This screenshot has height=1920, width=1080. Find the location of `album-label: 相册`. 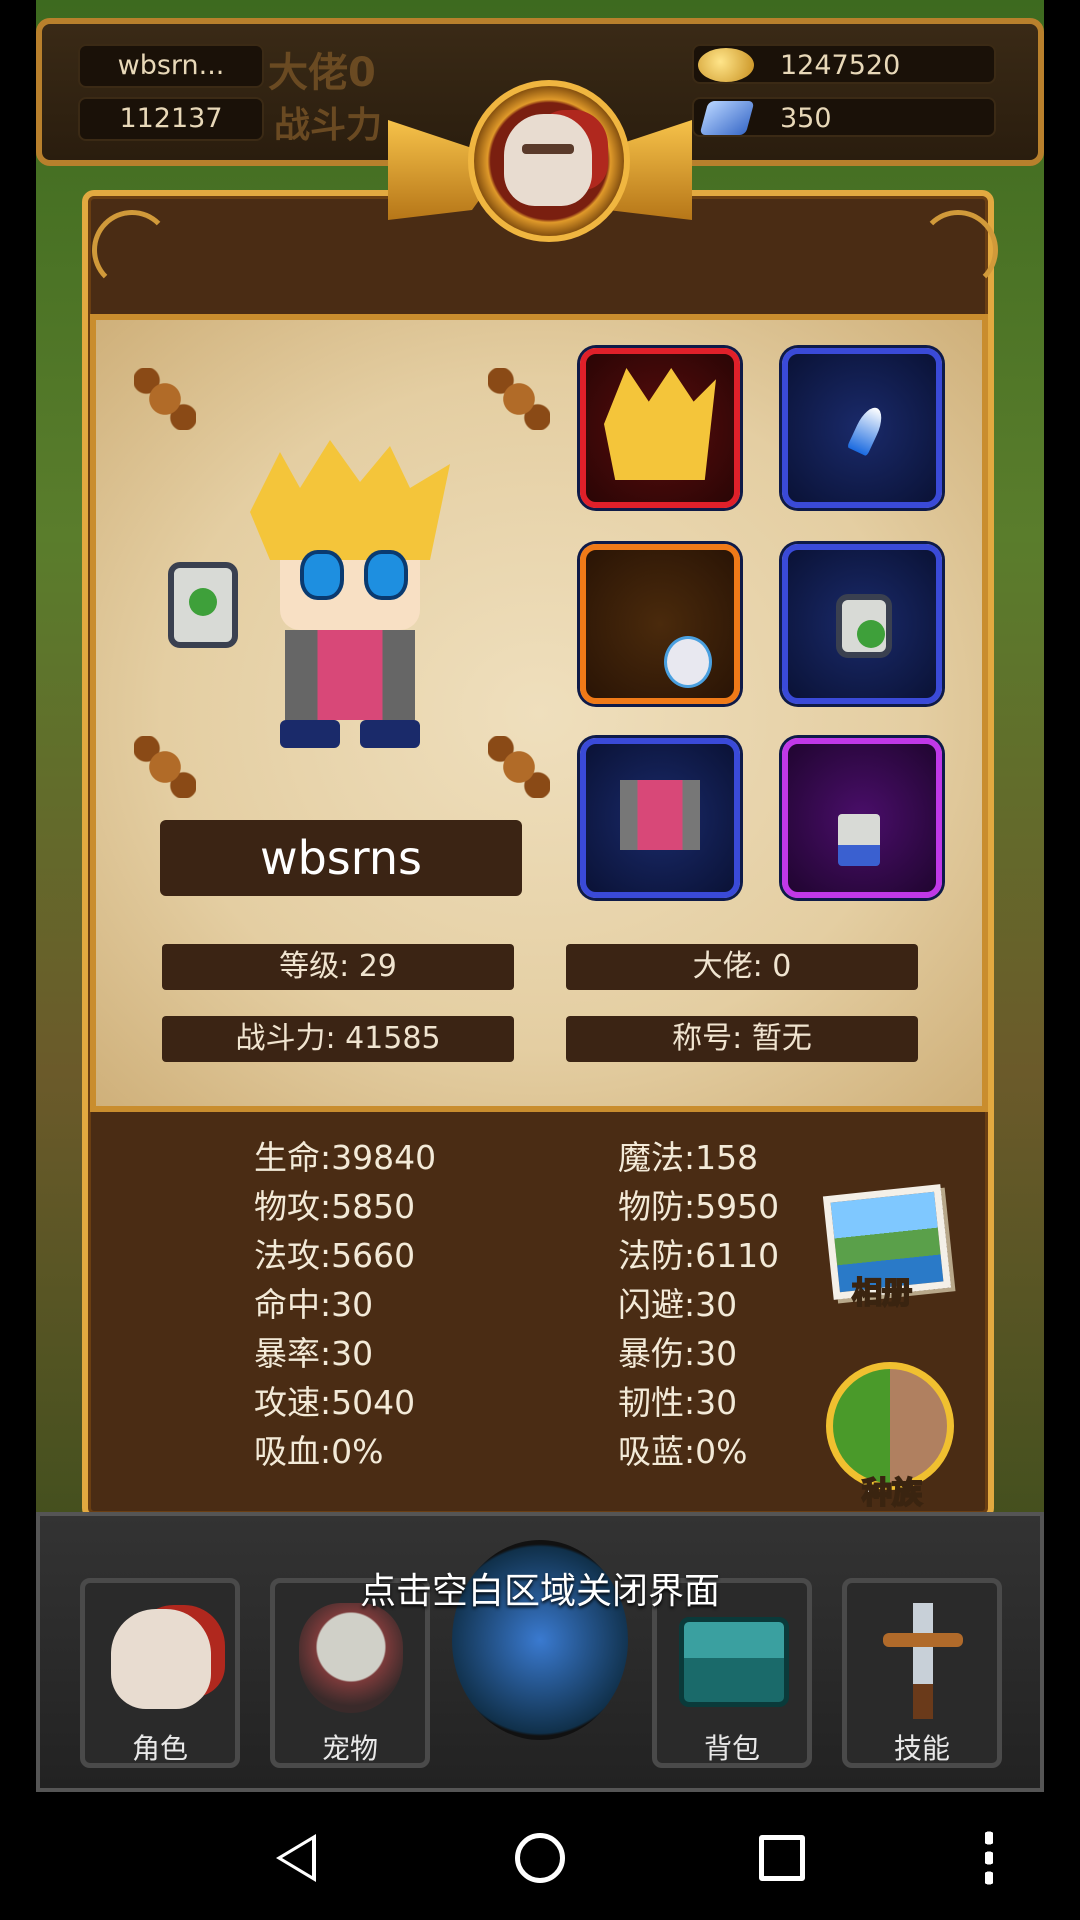

album-label: 相册 is located at coordinates (882, 1293).